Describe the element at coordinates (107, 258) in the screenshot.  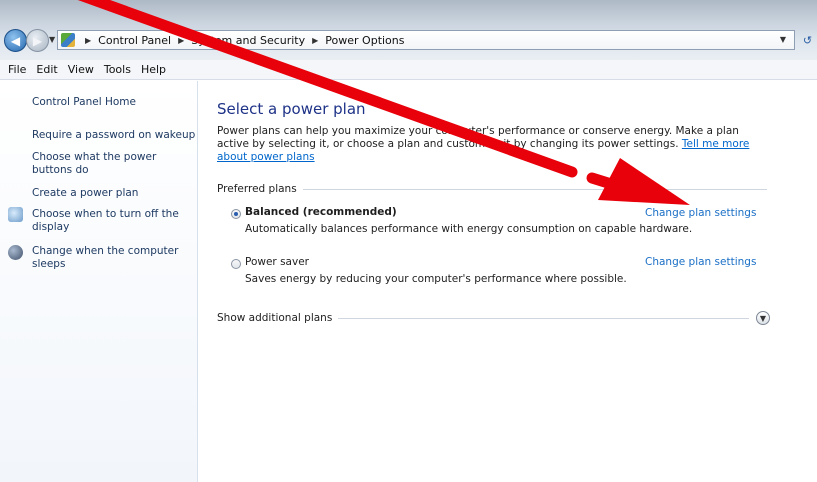
I see `computer-sleeps-link: Change when the computer sleeps` at that location.